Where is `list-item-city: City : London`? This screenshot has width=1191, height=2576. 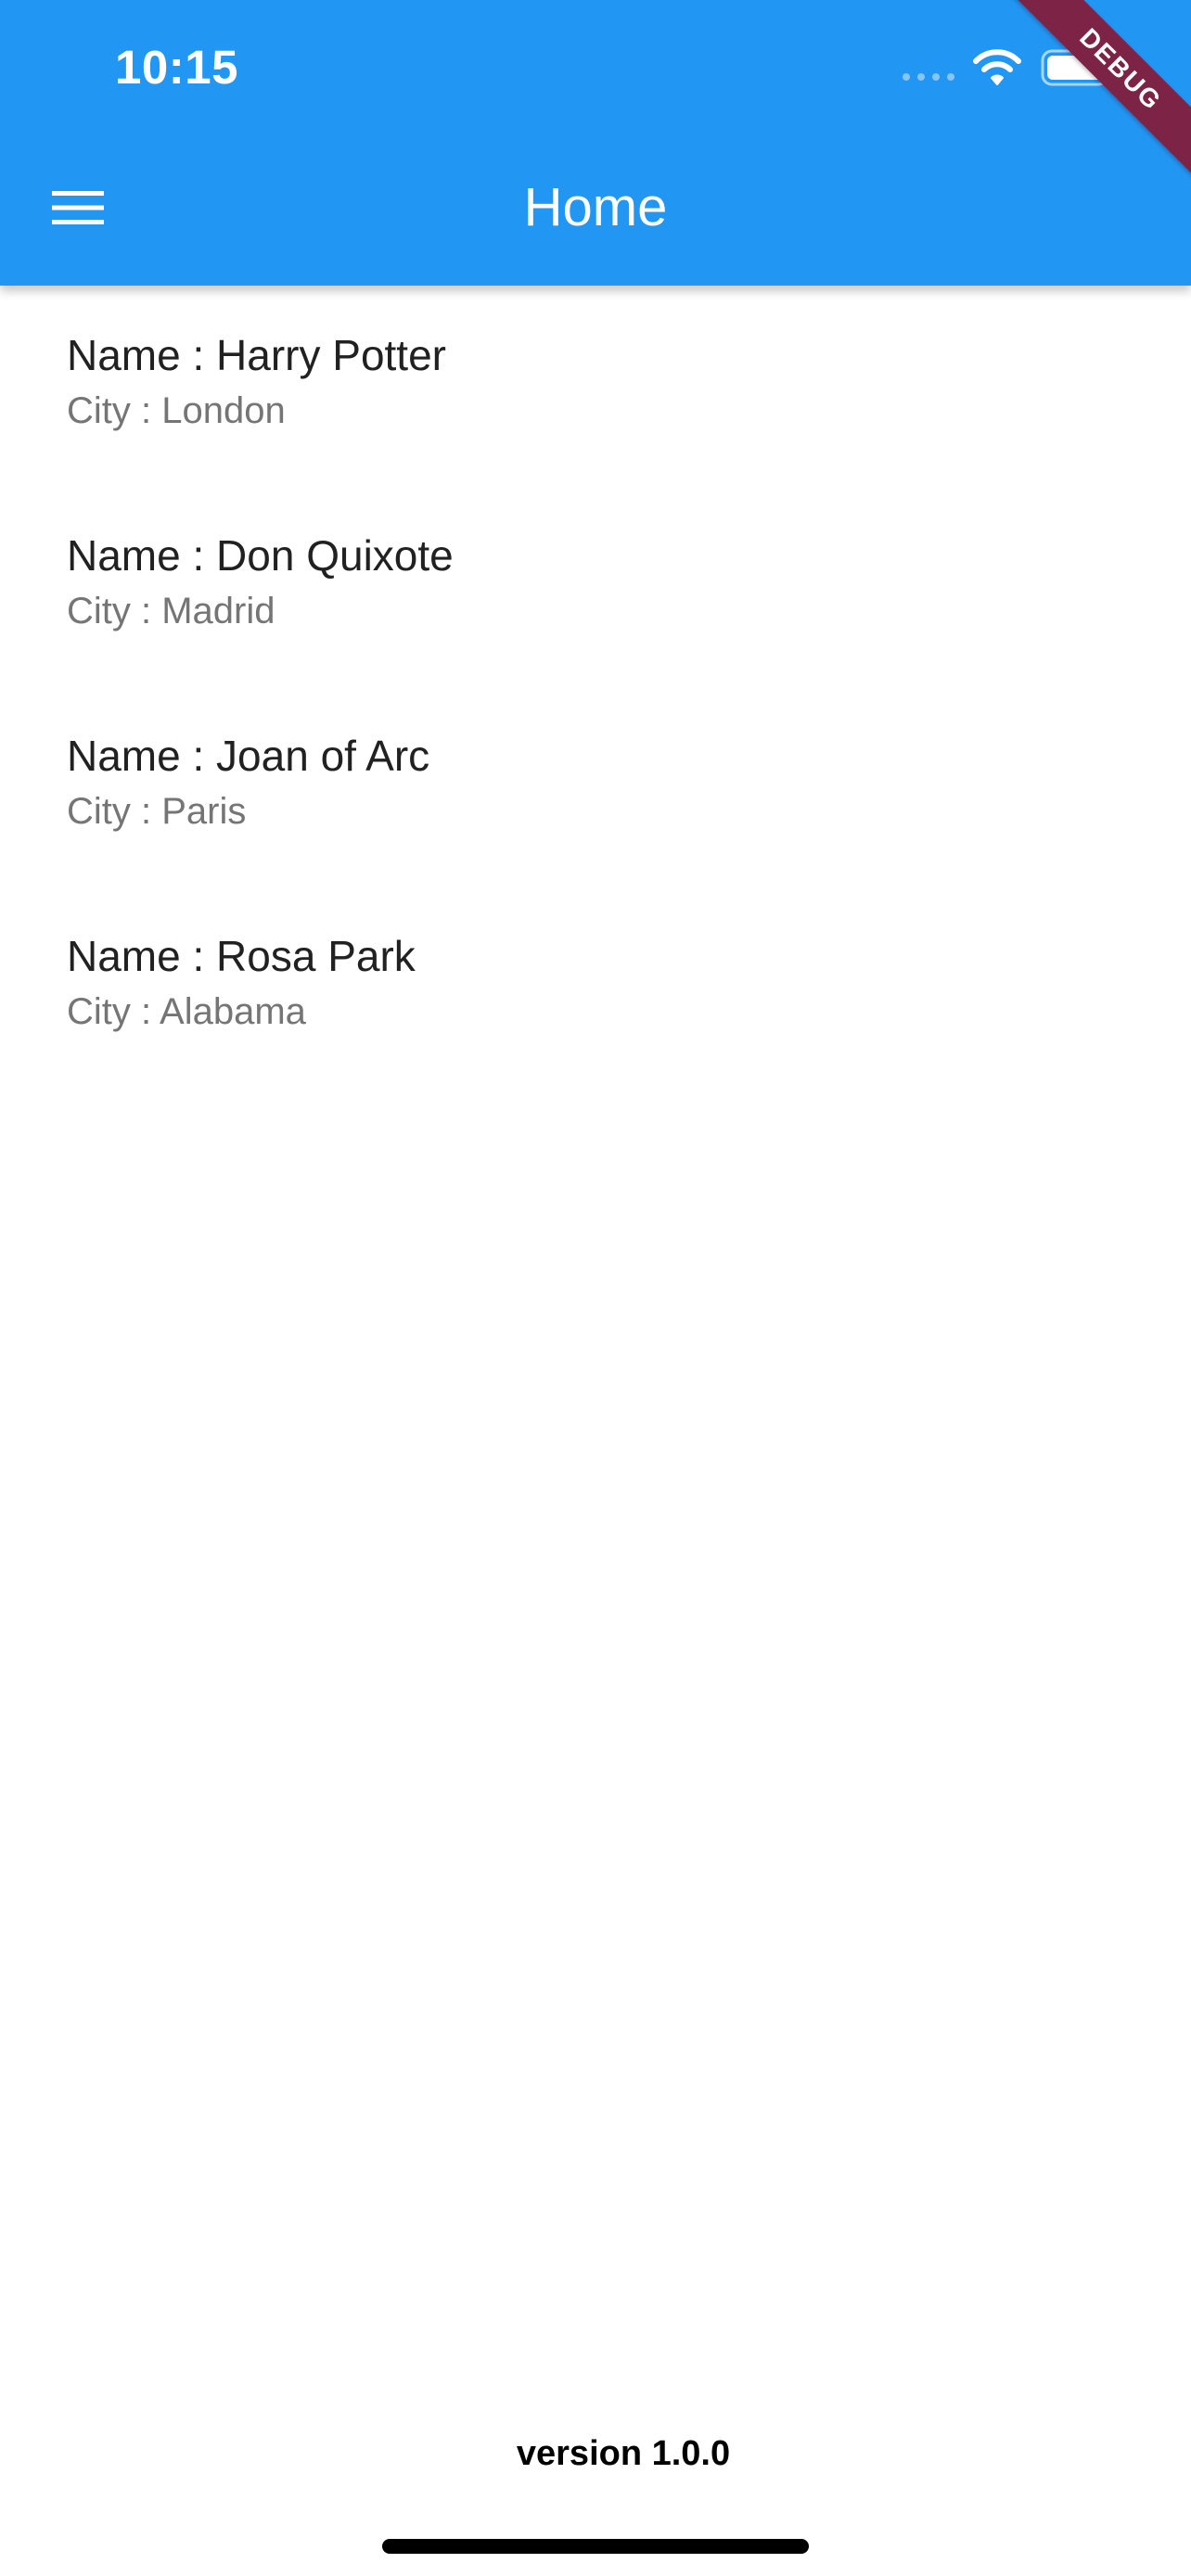
list-item-city: City : London is located at coordinates (177, 410).